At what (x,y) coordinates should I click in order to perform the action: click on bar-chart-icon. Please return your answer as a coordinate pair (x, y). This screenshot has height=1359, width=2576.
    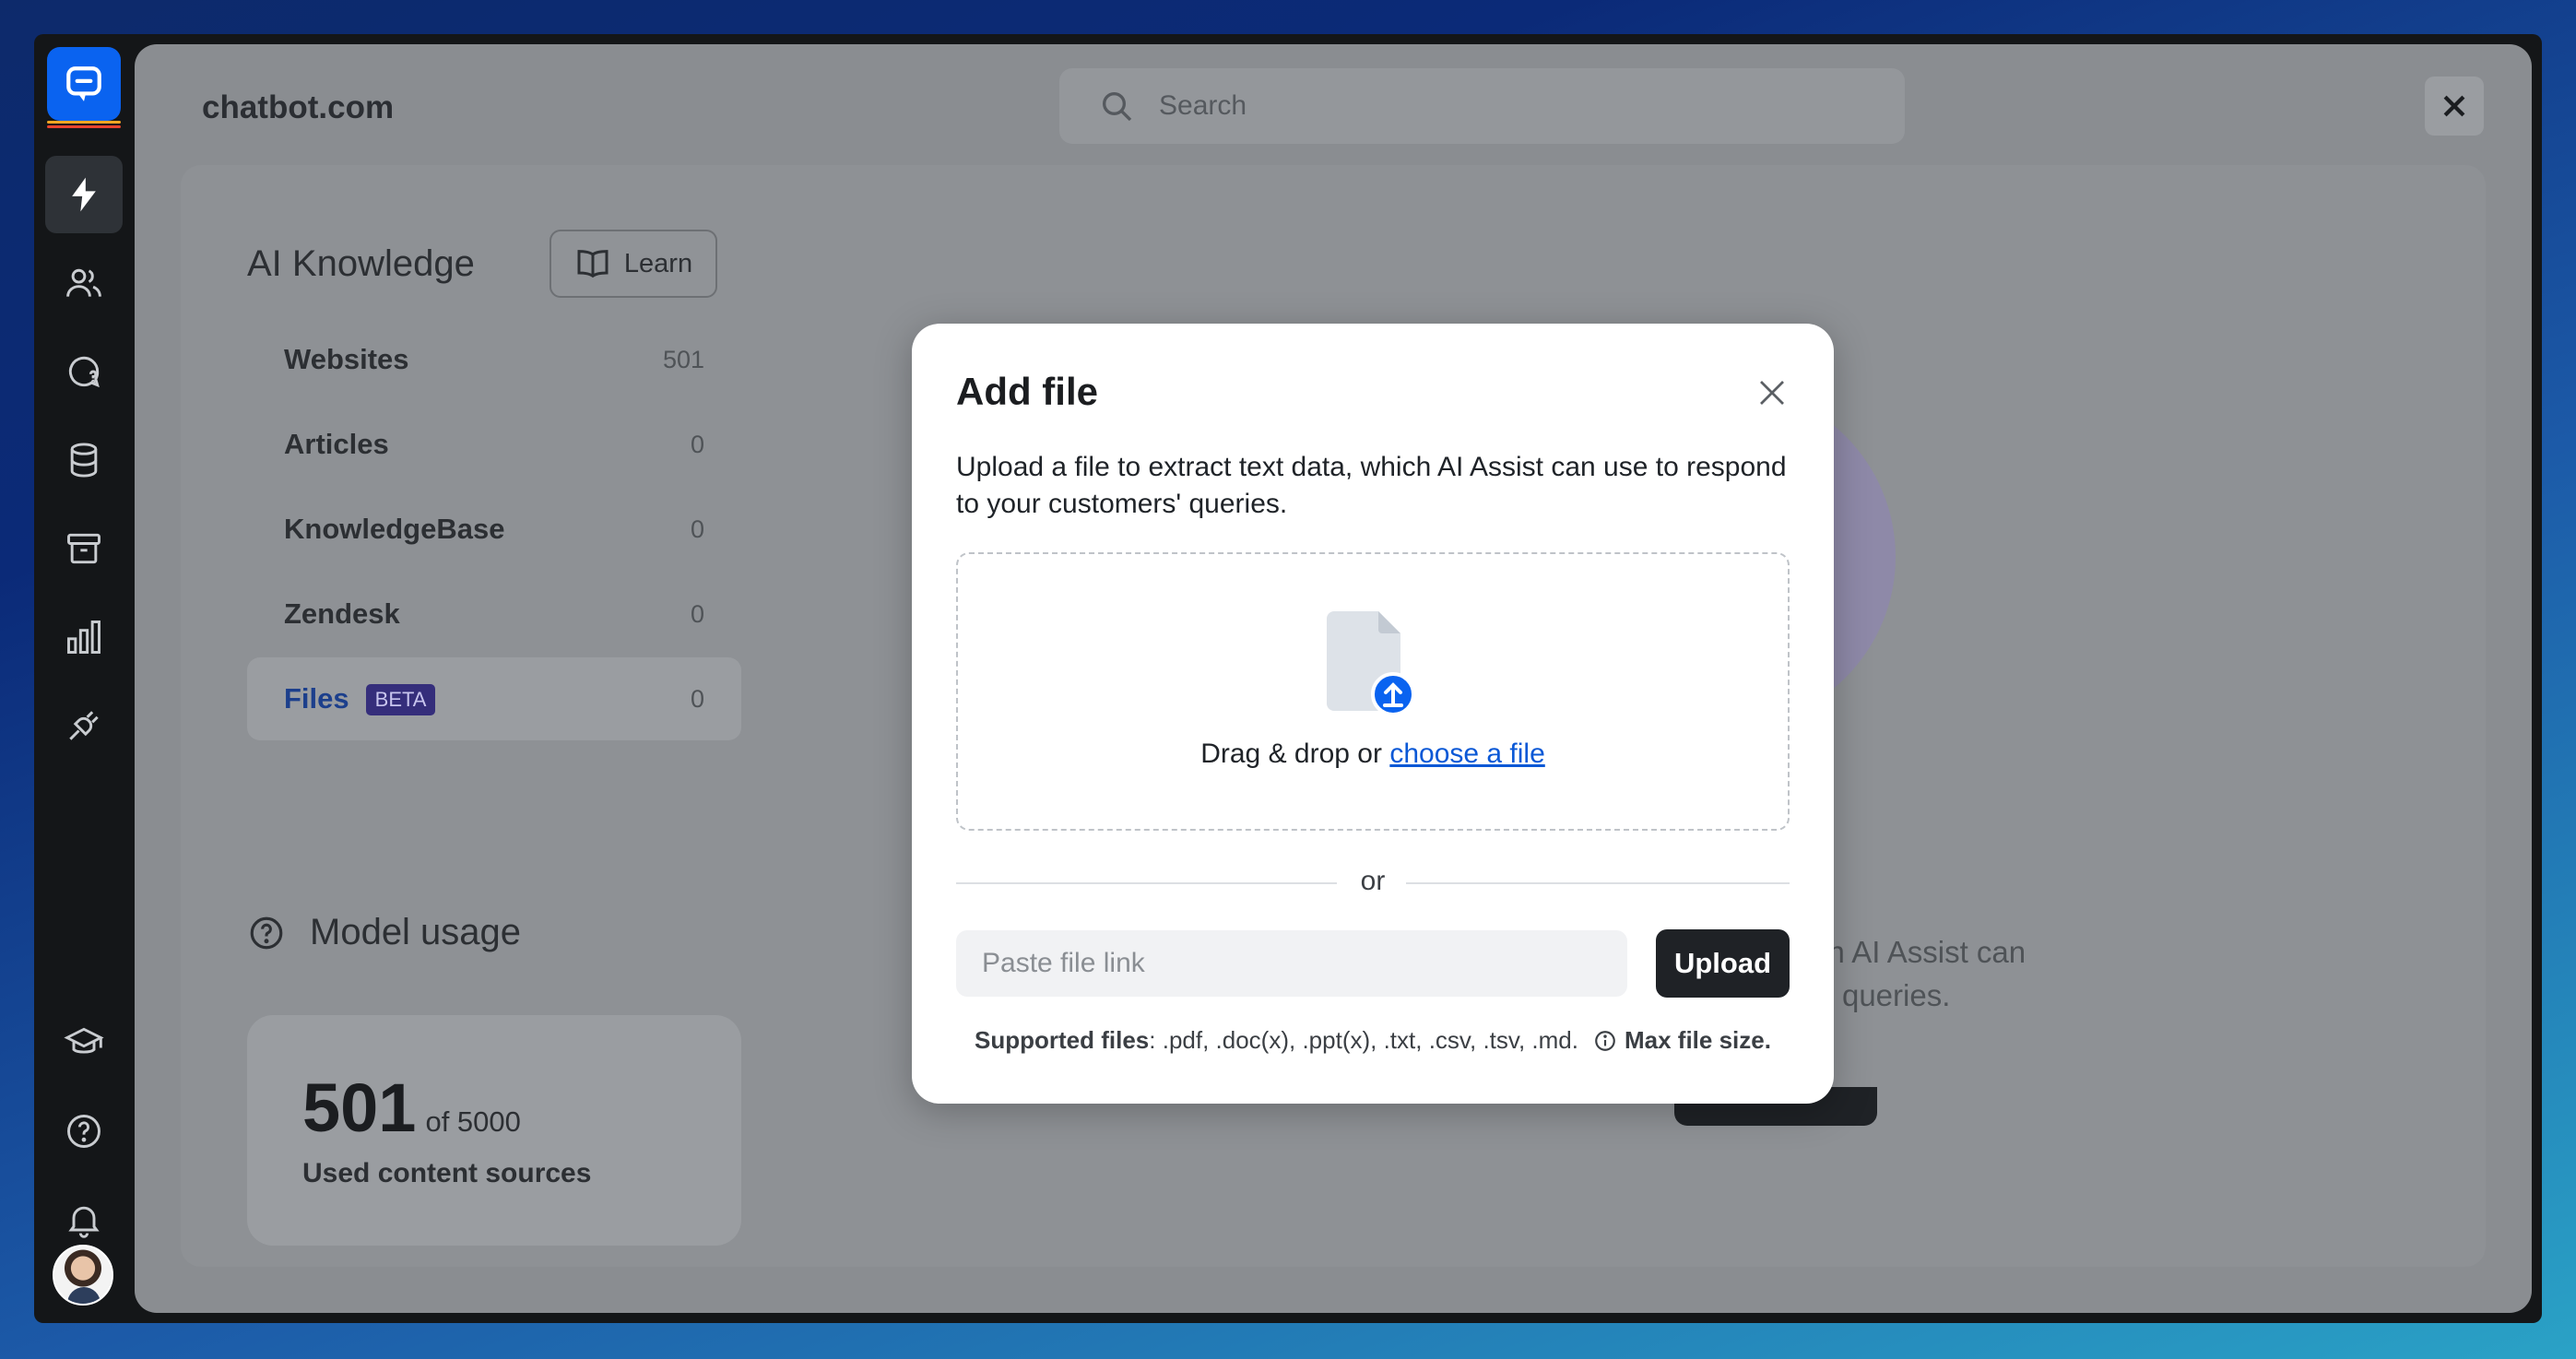
    Looking at the image, I should click on (83, 637).